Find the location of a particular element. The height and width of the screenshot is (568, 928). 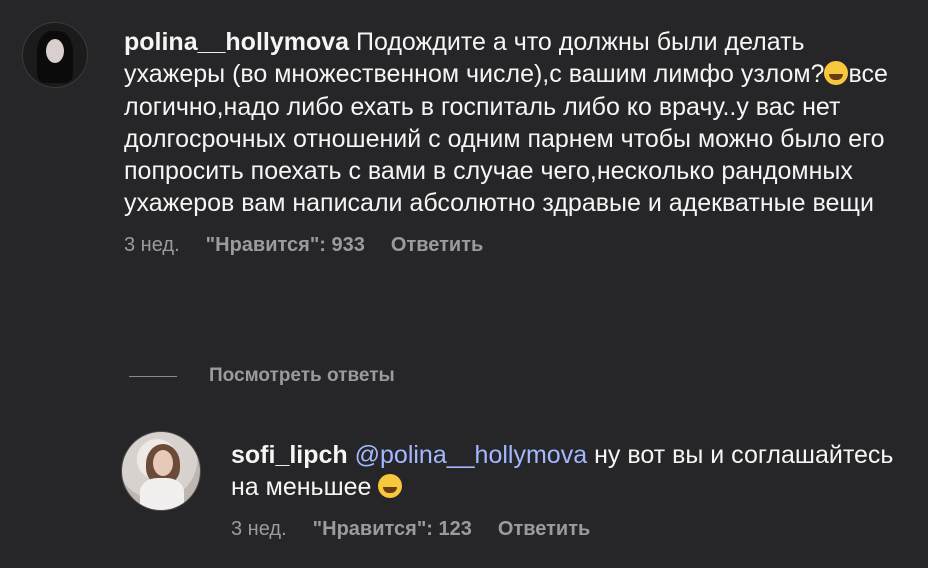

comment-meta: 3 нед. "Нравится": 933 Ответить is located at coordinates (518, 245).